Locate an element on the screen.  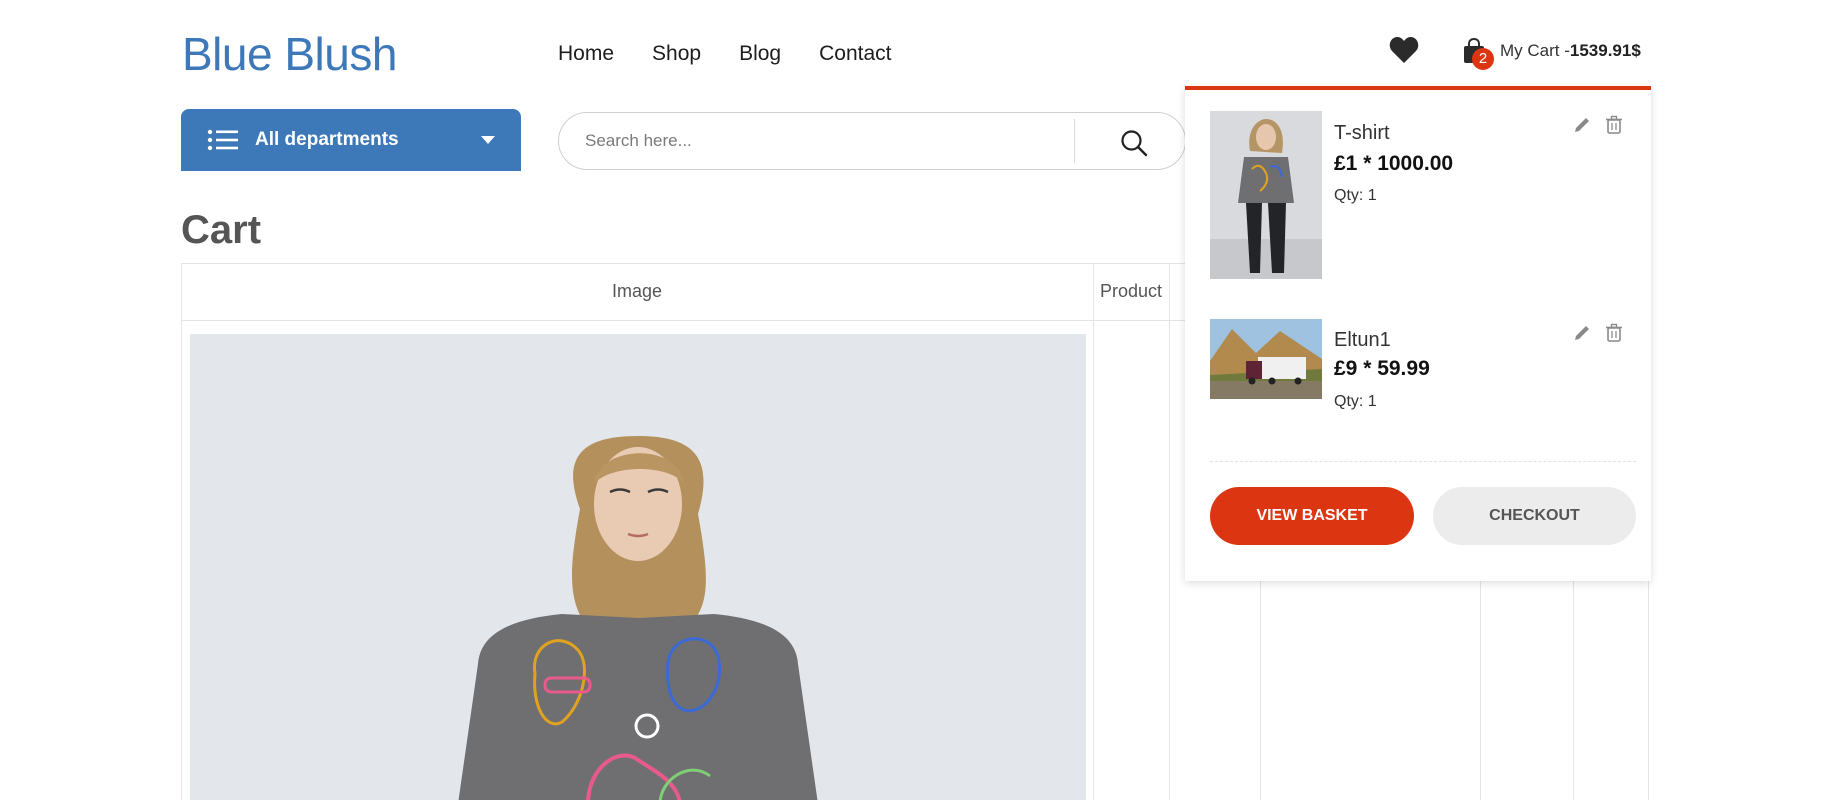
mini-cart-item: T-shirt £1 * 1000.00 Qty: 1 is located at coordinates (1419, 196).